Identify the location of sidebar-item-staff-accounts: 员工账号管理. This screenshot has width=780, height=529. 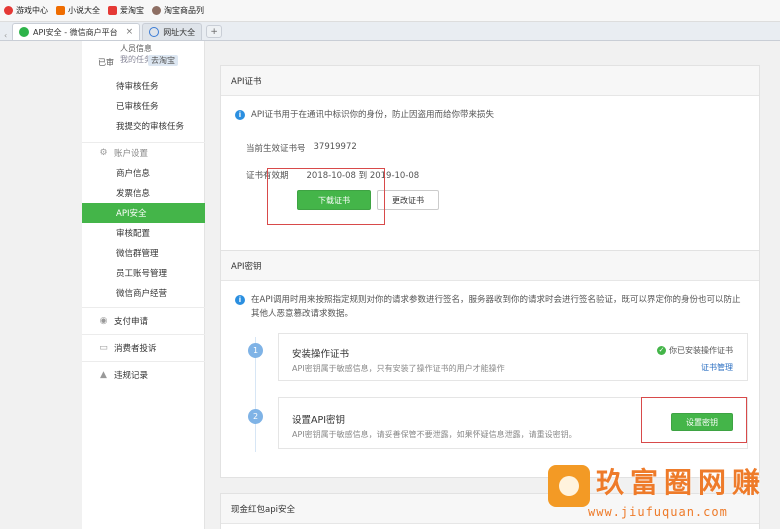
(143, 273).